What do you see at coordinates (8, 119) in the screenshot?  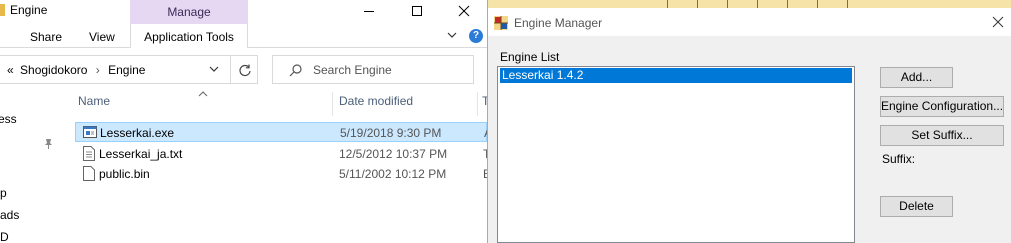 I see `nav-item-quick-access: ess` at bounding box center [8, 119].